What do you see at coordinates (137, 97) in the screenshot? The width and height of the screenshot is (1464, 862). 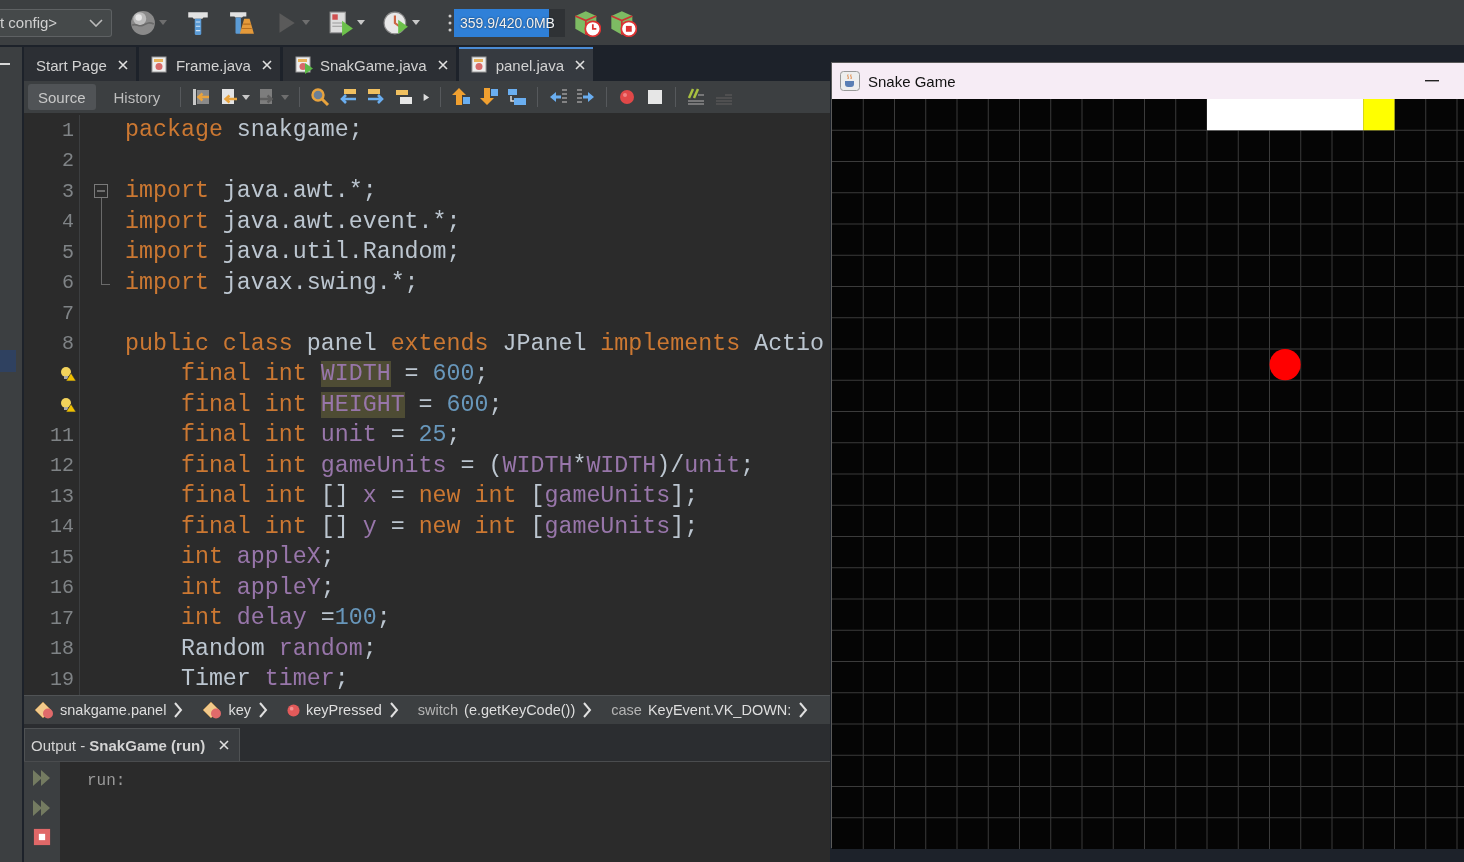 I see `view-tab: History` at bounding box center [137, 97].